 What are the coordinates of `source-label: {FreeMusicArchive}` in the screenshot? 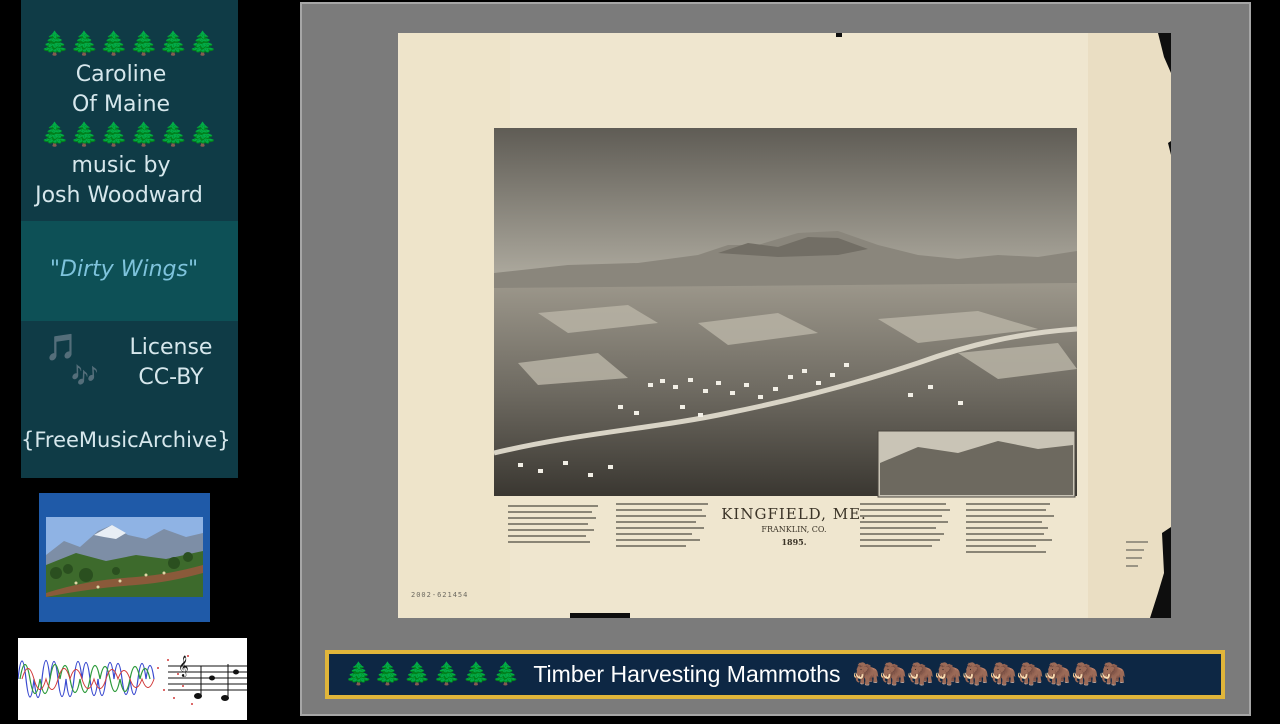 It's located at (126, 440).